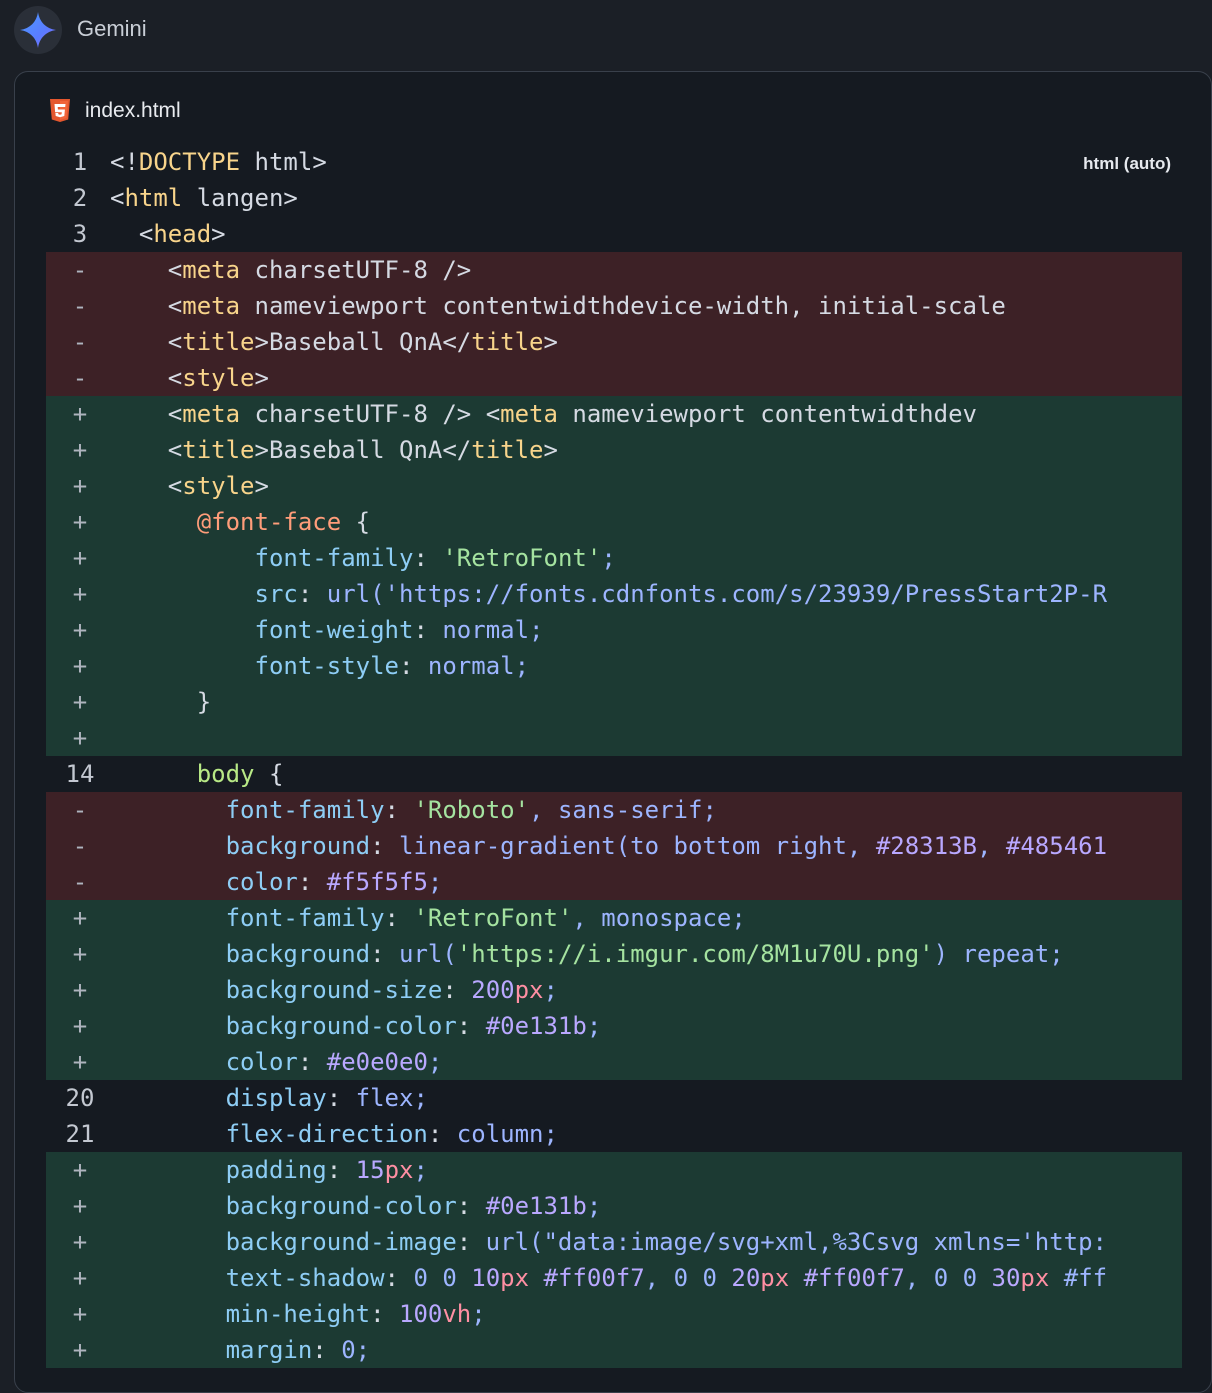 Image resolution: width=1212 pixels, height=1393 pixels. I want to click on line-number: 1, so click(80, 162).